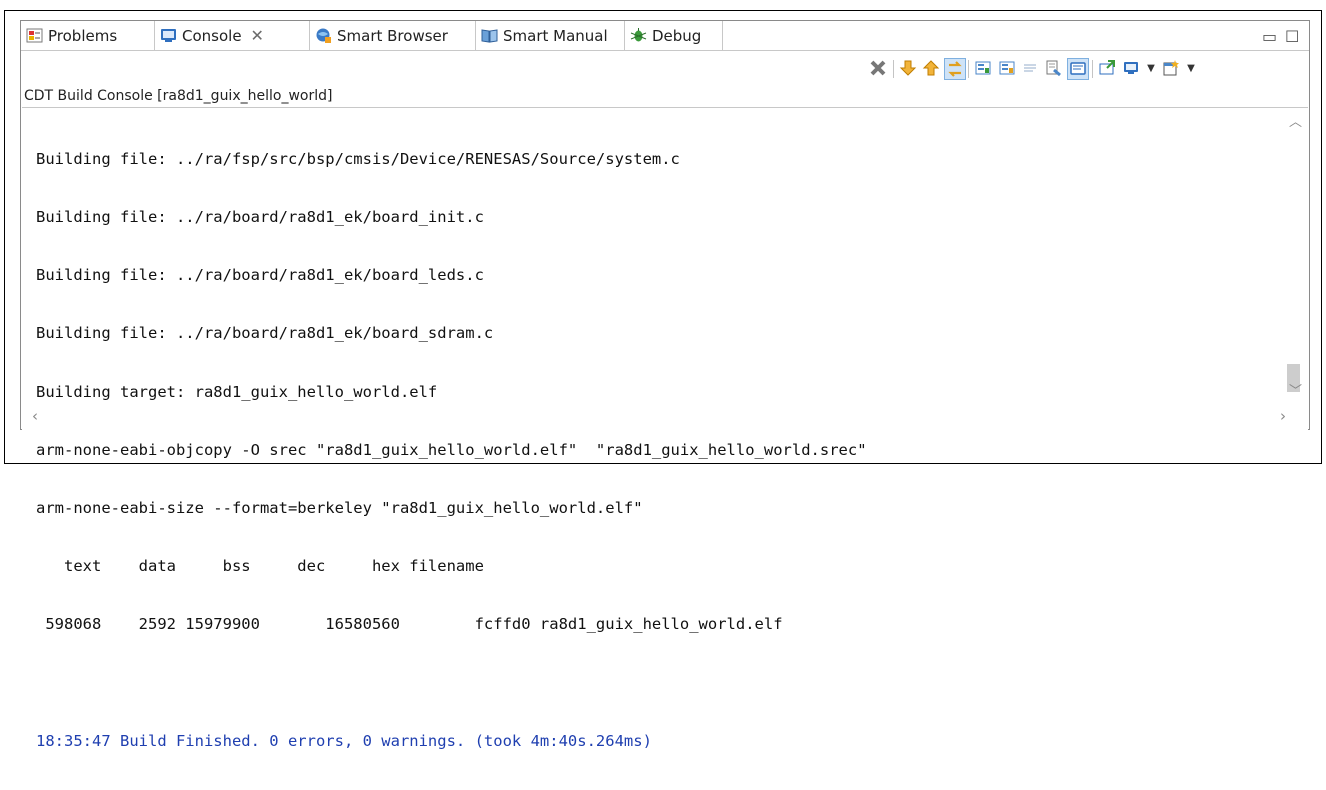  What do you see at coordinates (1078, 69) in the screenshot?
I see `pin-console-icon` at bounding box center [1078, 69].